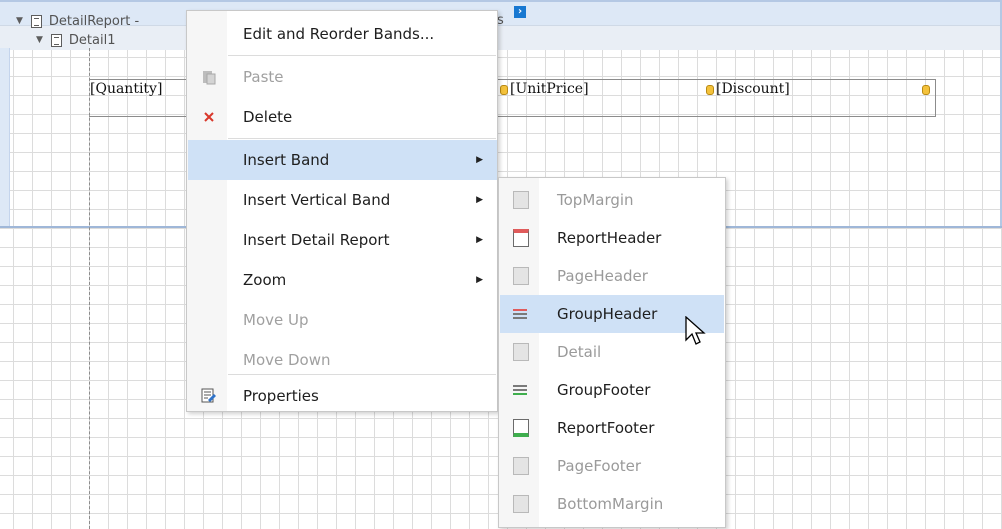  I want to click on submenu-item-label: ReportFooter, so click(606, 428).